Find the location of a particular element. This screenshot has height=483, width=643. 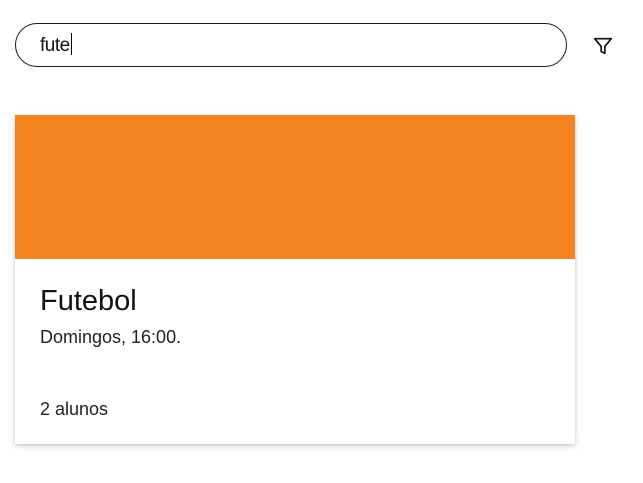

search-input: fute is located at coordinates (56, 45).